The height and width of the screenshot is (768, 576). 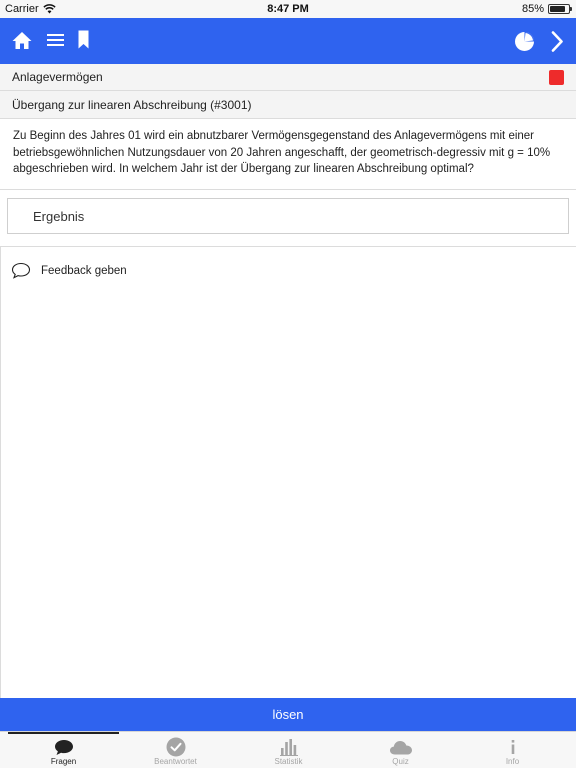 What do you see at coordinates (83, 39) in the screenshot?
I see `bookmark-icon` at bounding box center [83, 39].